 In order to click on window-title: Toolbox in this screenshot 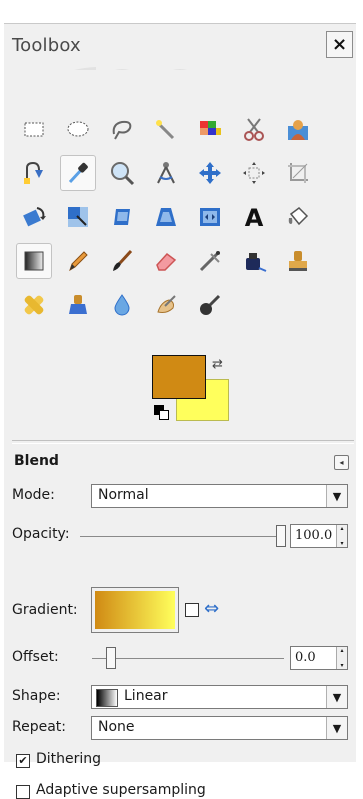, I will do `click(46, 45)`.